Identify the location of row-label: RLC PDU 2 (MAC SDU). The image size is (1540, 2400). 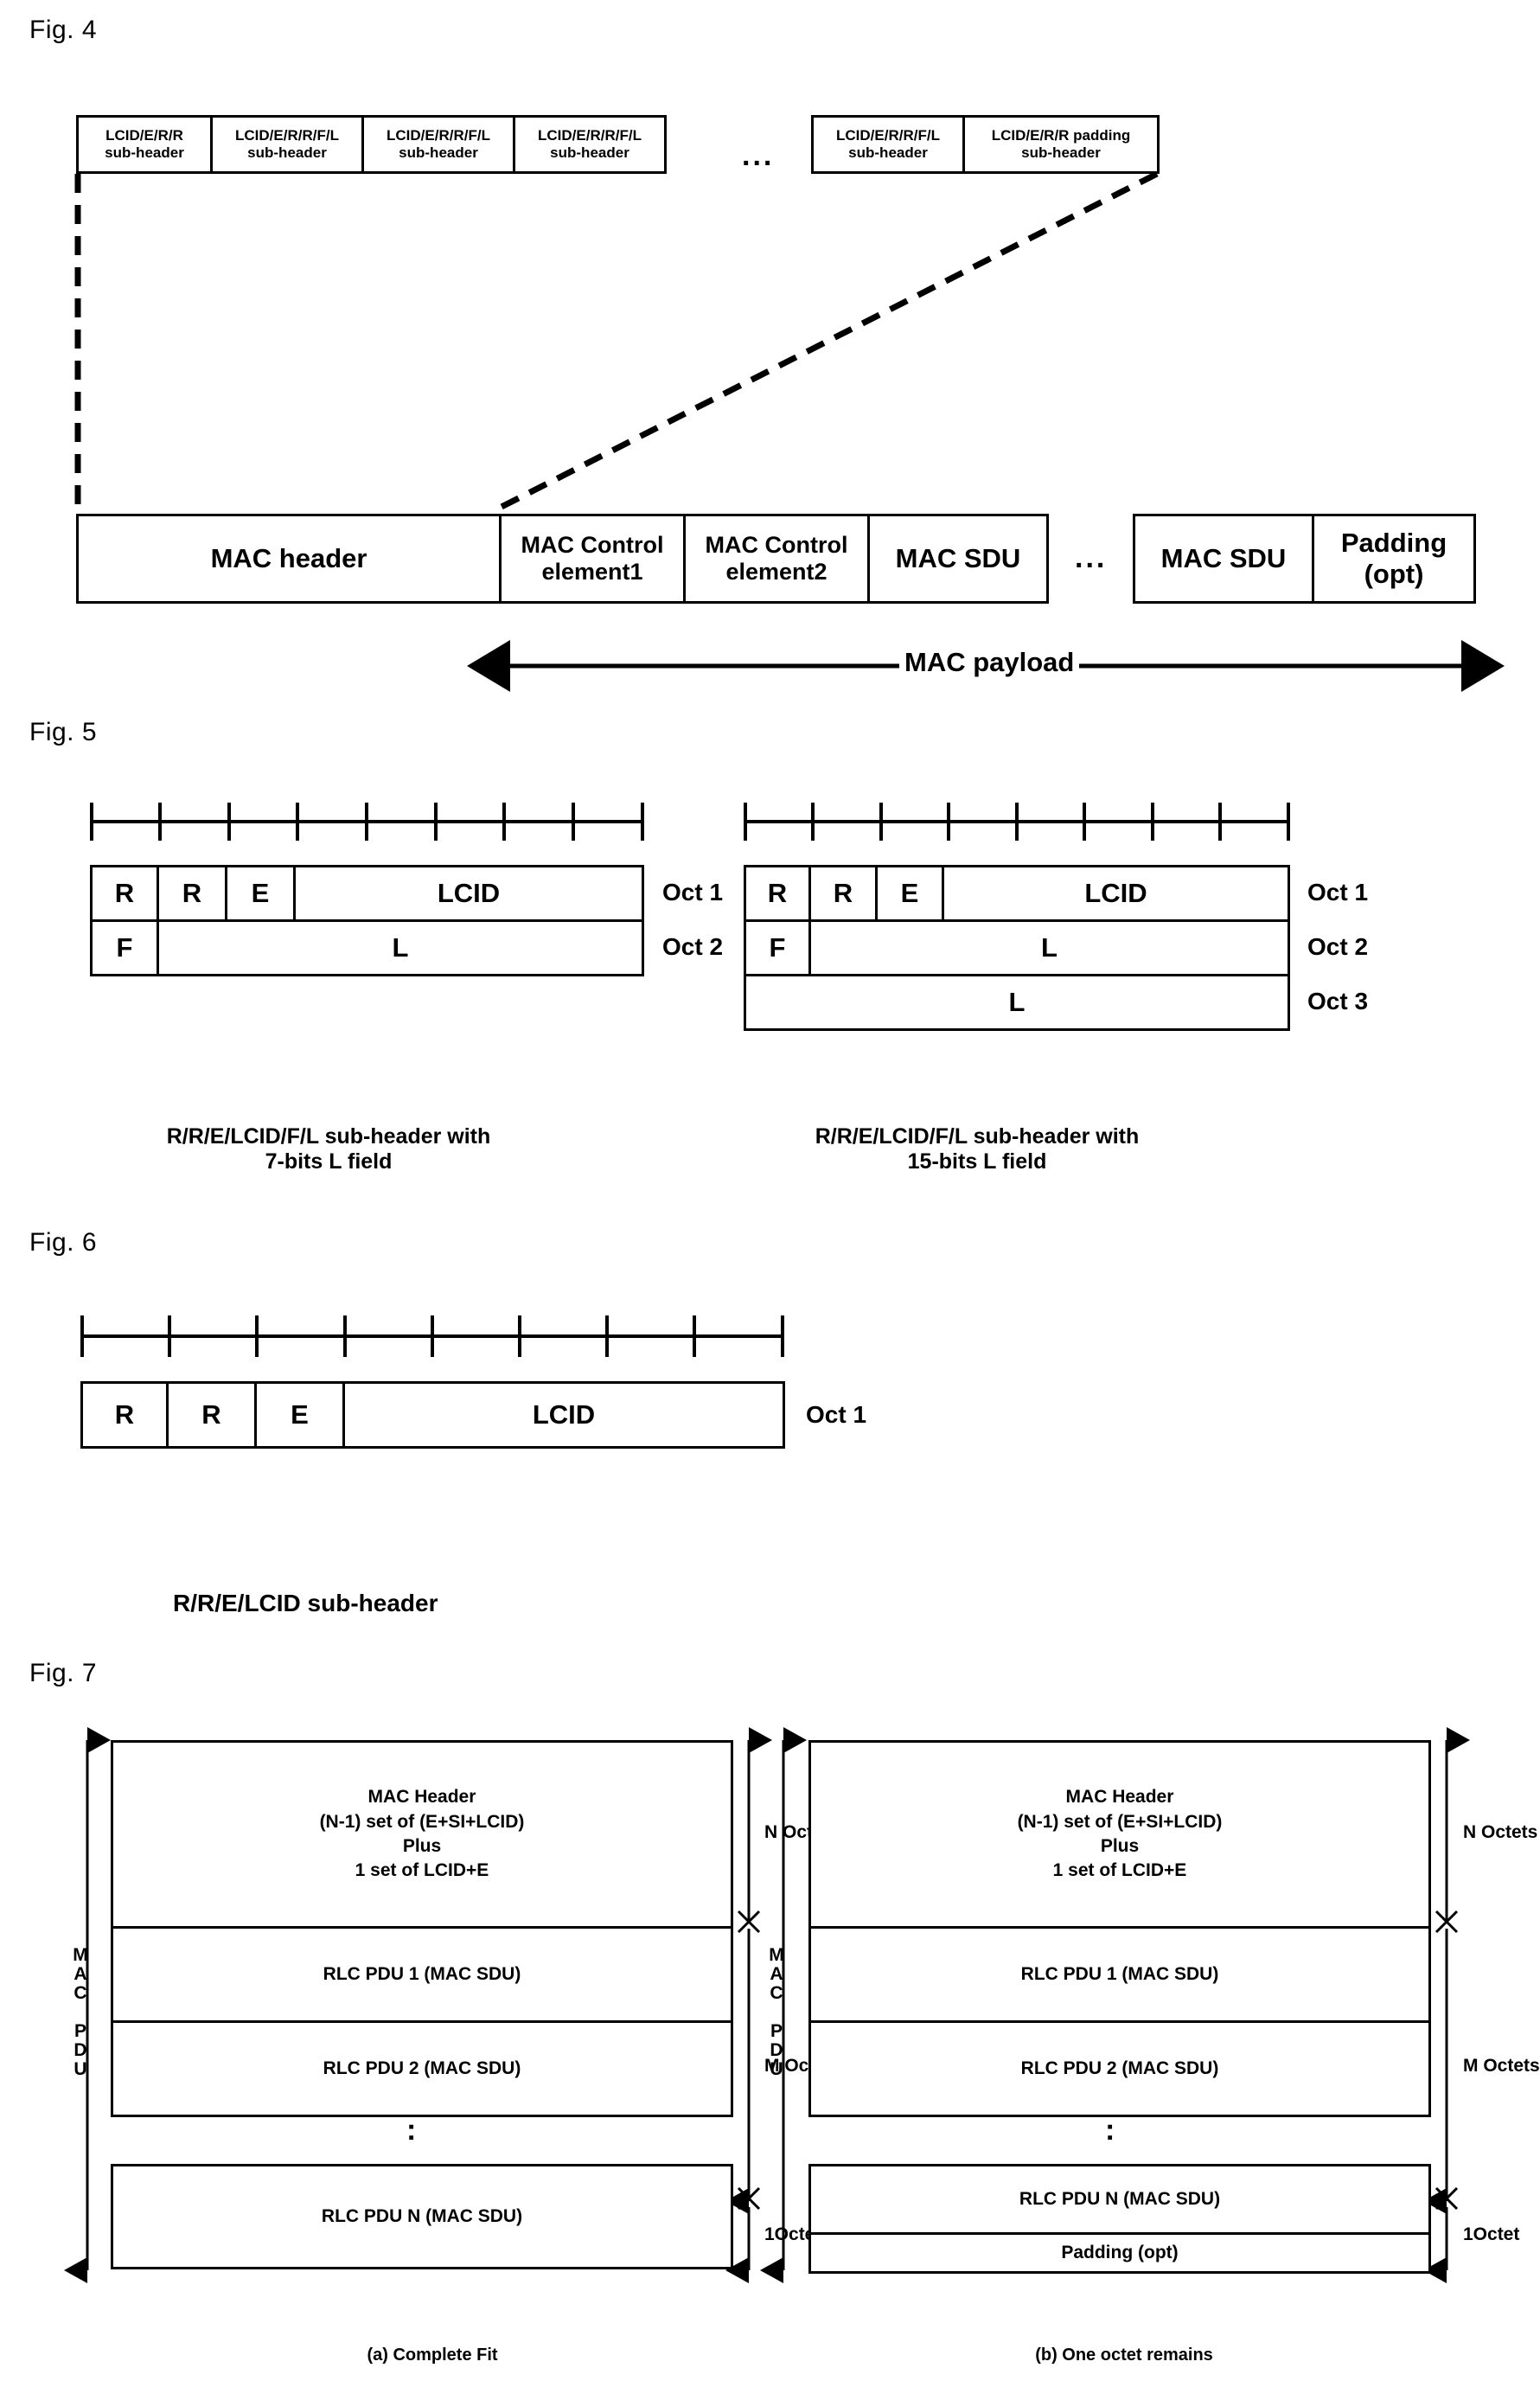
(1119, 2068).